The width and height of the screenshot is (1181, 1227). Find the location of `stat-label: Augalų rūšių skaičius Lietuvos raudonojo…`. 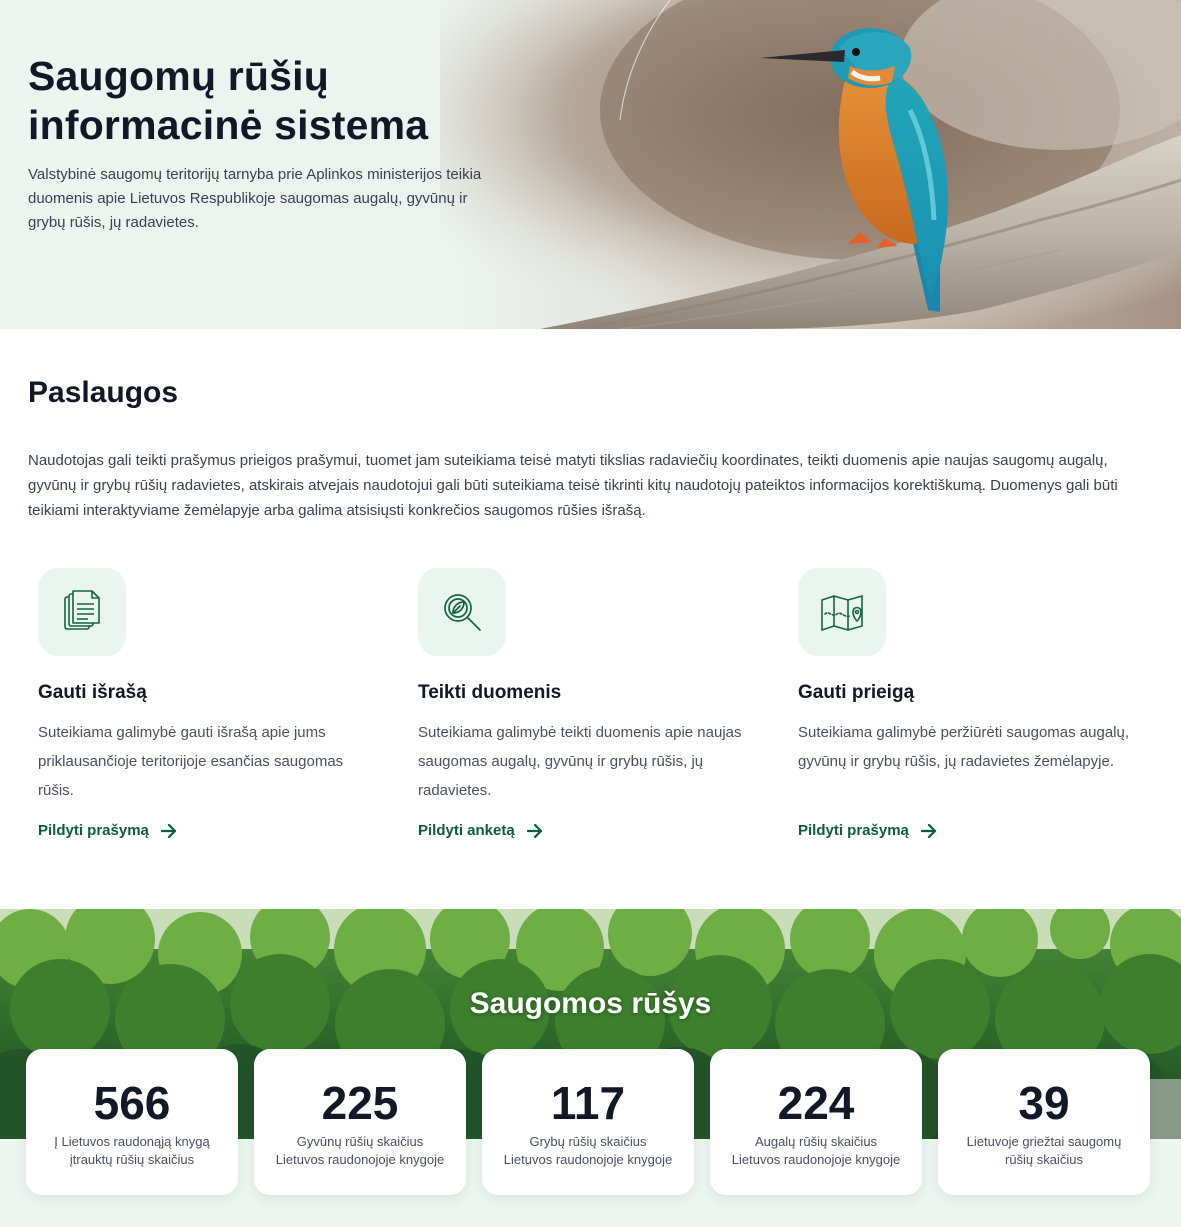

stat-label: Augalų rūšių skaičius Lietuvos raudonojo… is located at coordinates (816, 1151).